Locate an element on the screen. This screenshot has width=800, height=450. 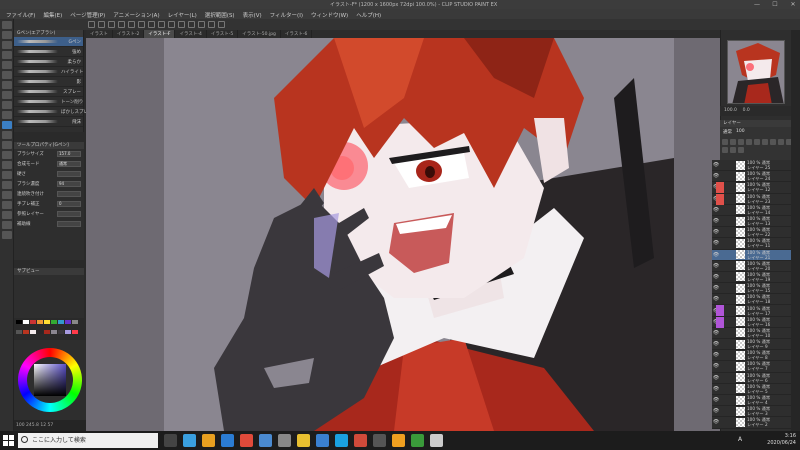
layer-row: 👁100 % 通常レイヤー 12 is located at coordinates (756, 188).